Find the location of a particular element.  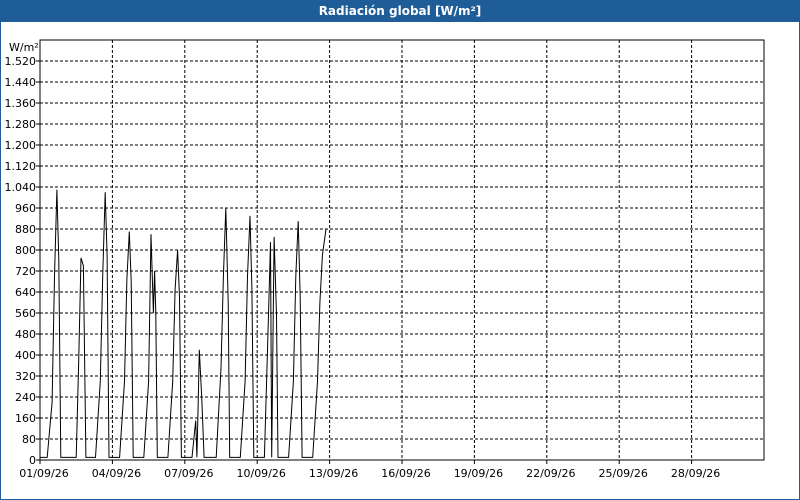

x-tick-label: 07/09/26 is located at coordinates (188, 473).